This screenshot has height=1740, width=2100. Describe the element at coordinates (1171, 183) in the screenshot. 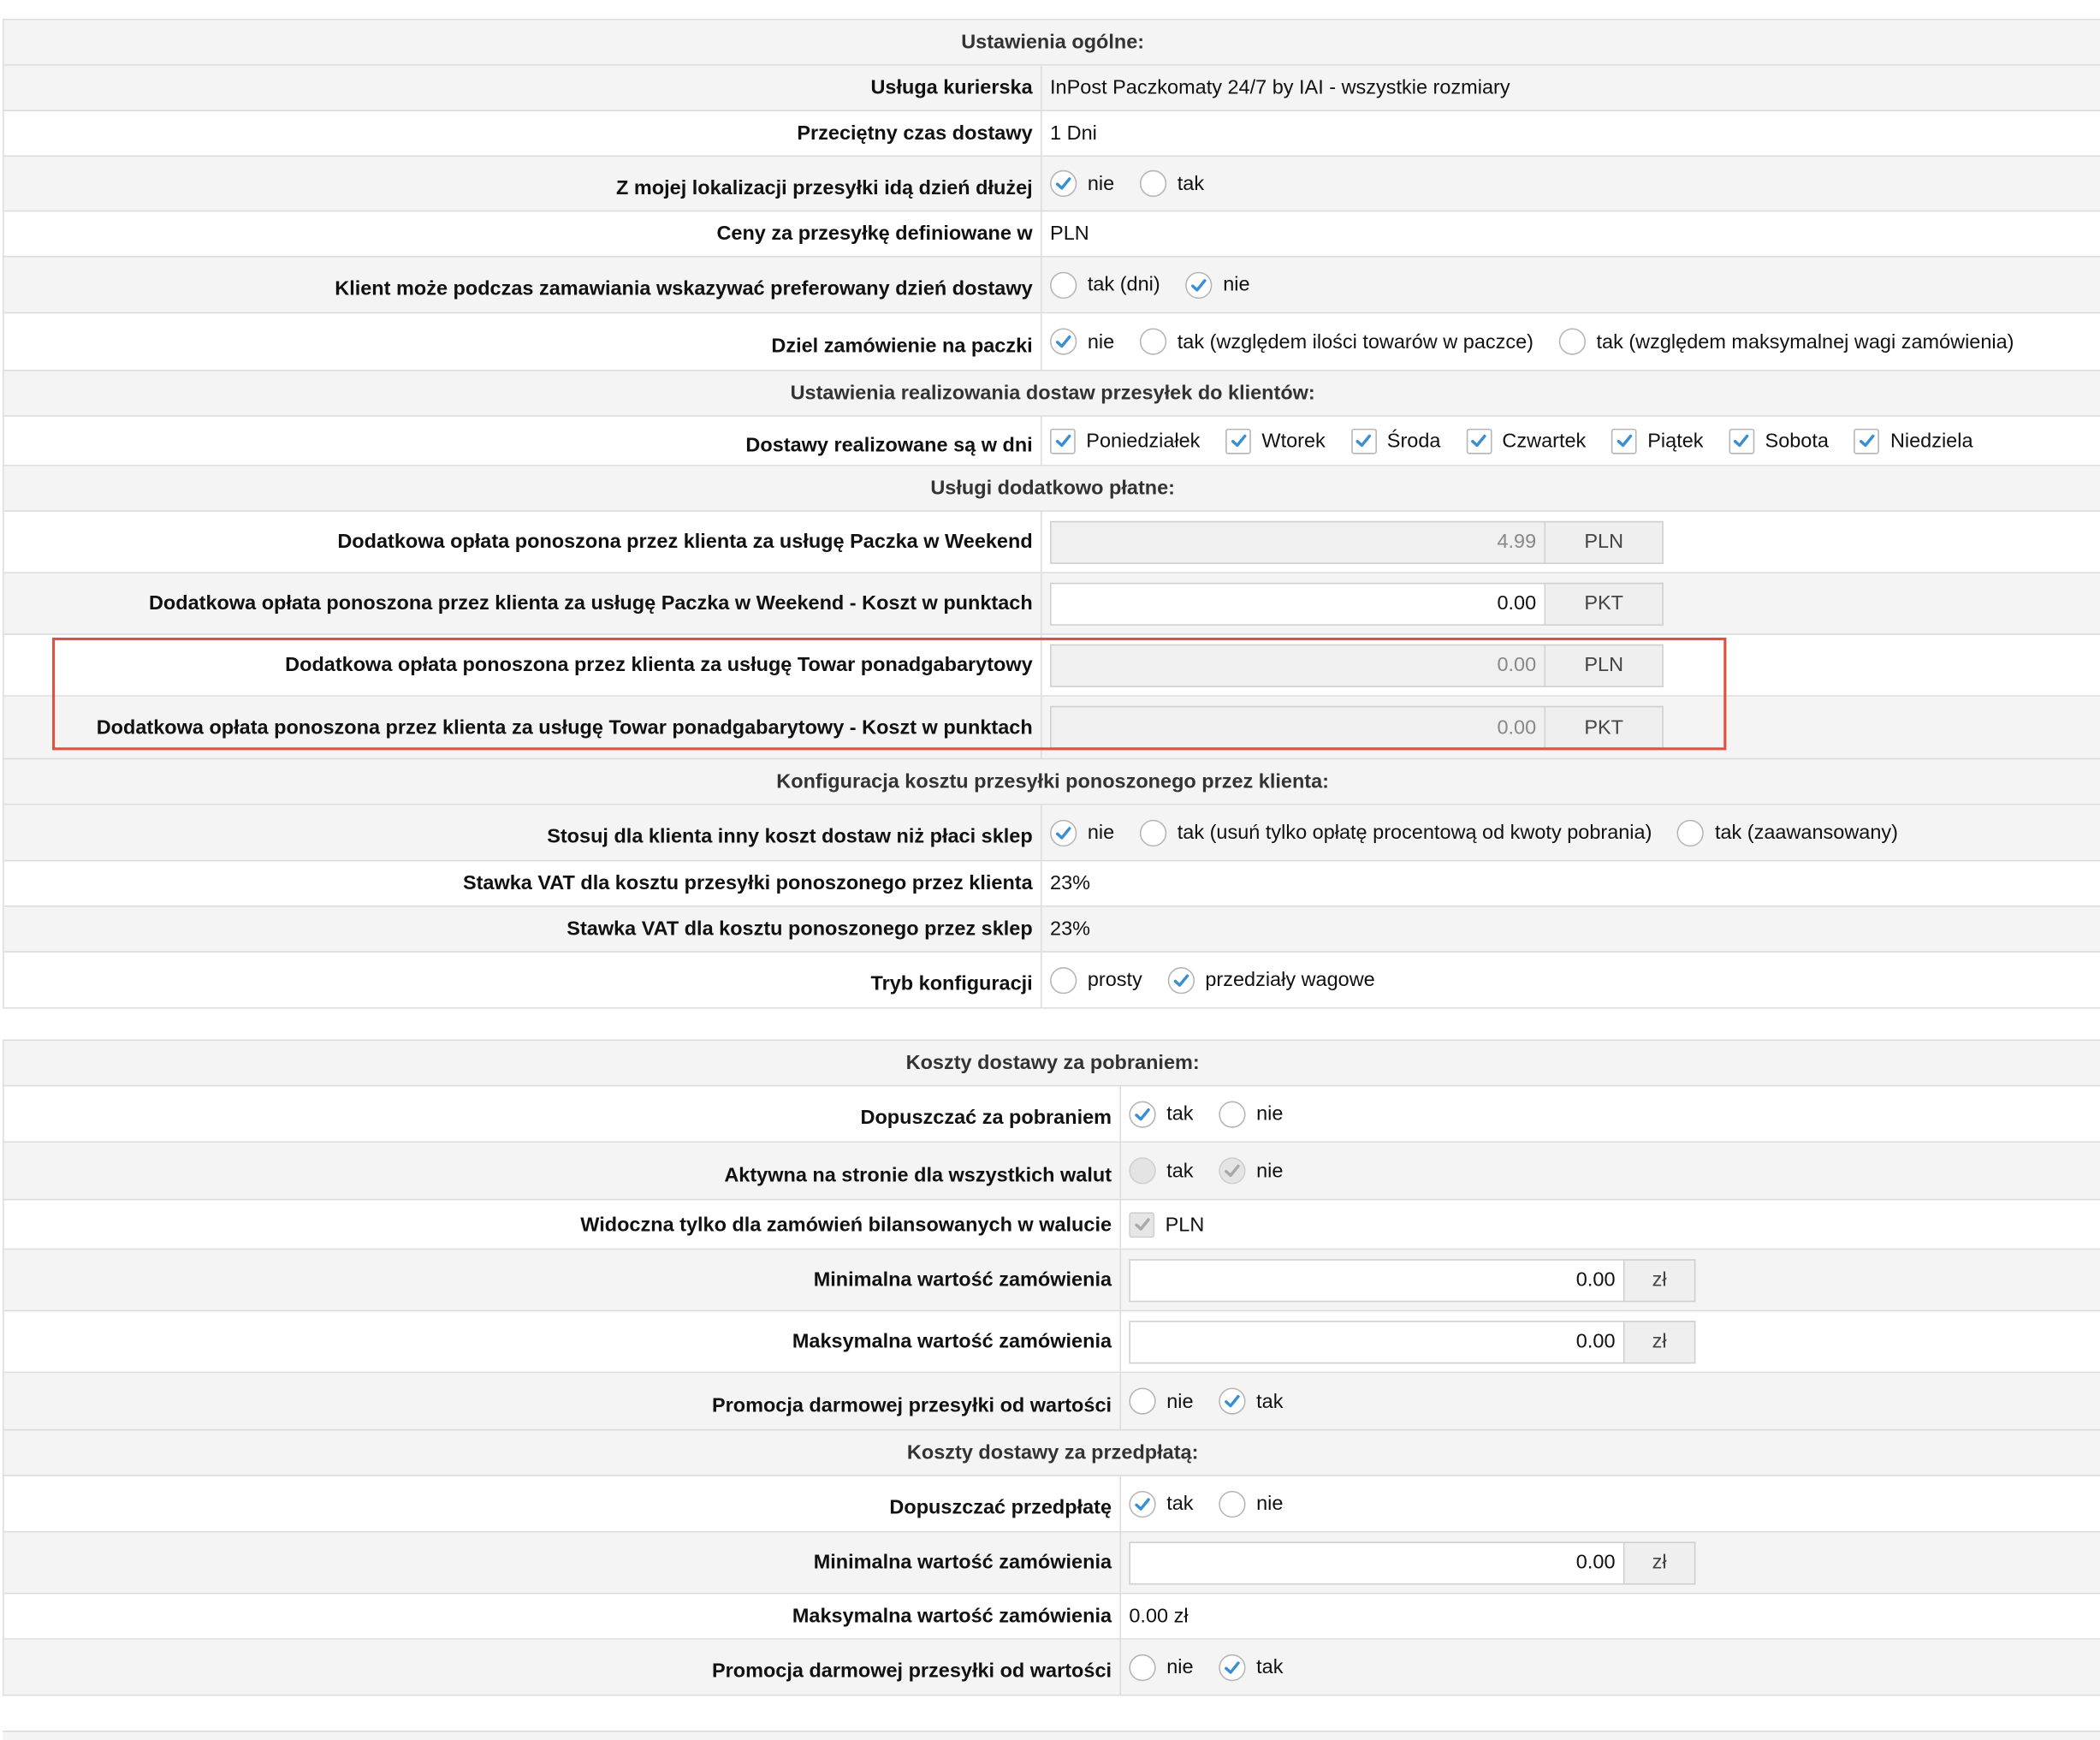

I see `day-longer-yes: tak` at that location.